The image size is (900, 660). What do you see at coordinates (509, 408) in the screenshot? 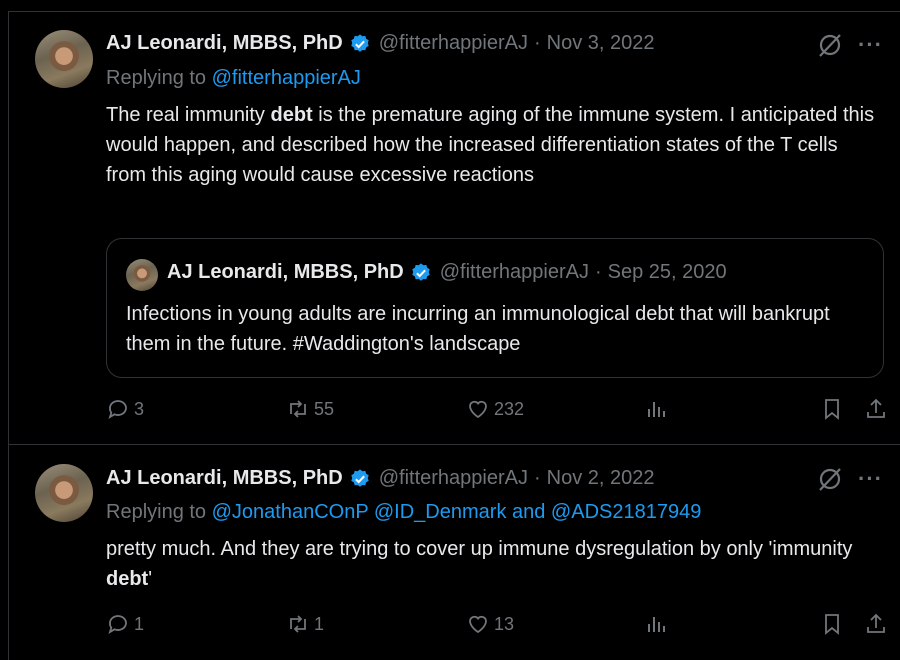
I see `like-count: 232` at bounding box center [509, 408].